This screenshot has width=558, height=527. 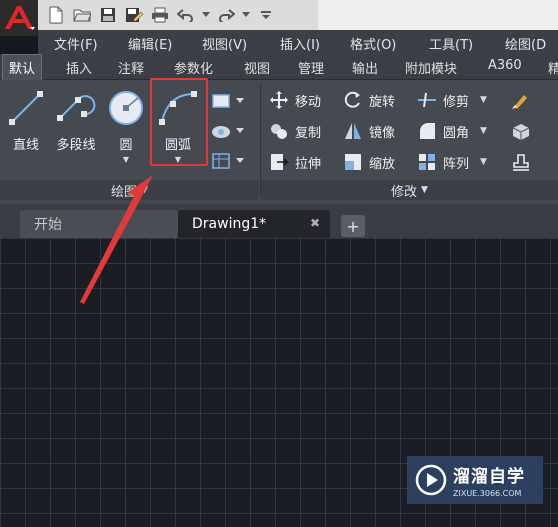 I want to click on draw-panel-footer: 绘图 ▼, so click(x=129, y=190).